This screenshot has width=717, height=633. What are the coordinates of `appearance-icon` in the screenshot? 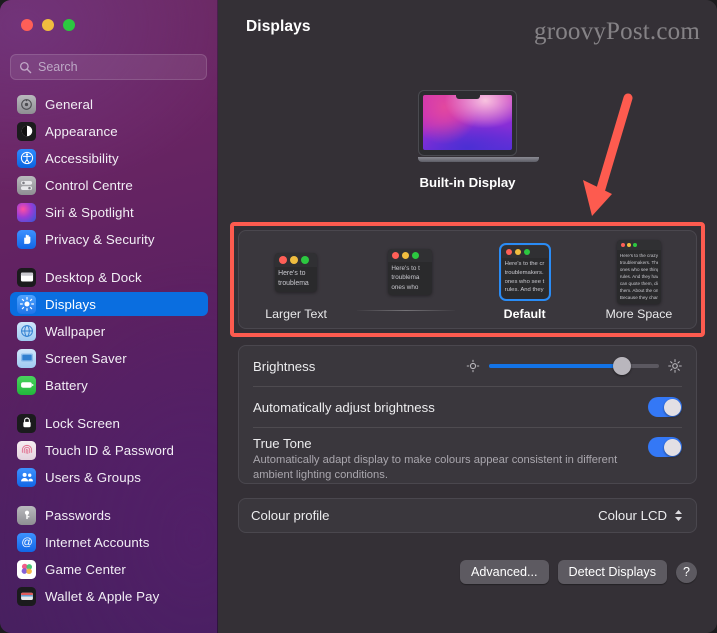 It's located at (26, 131).